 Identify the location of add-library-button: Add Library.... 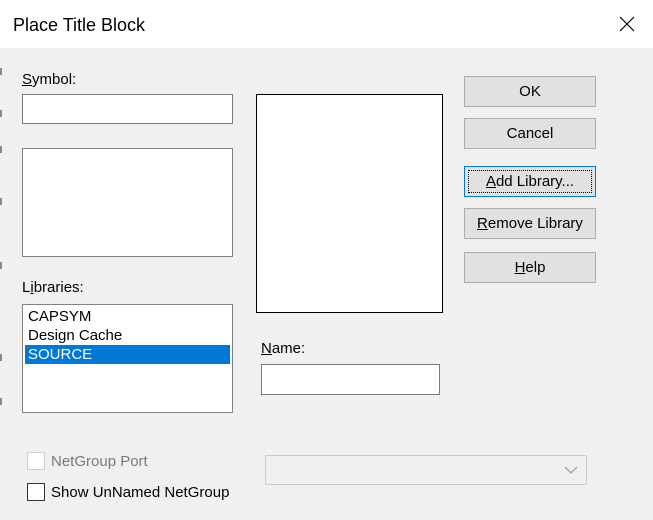
(530, 181).